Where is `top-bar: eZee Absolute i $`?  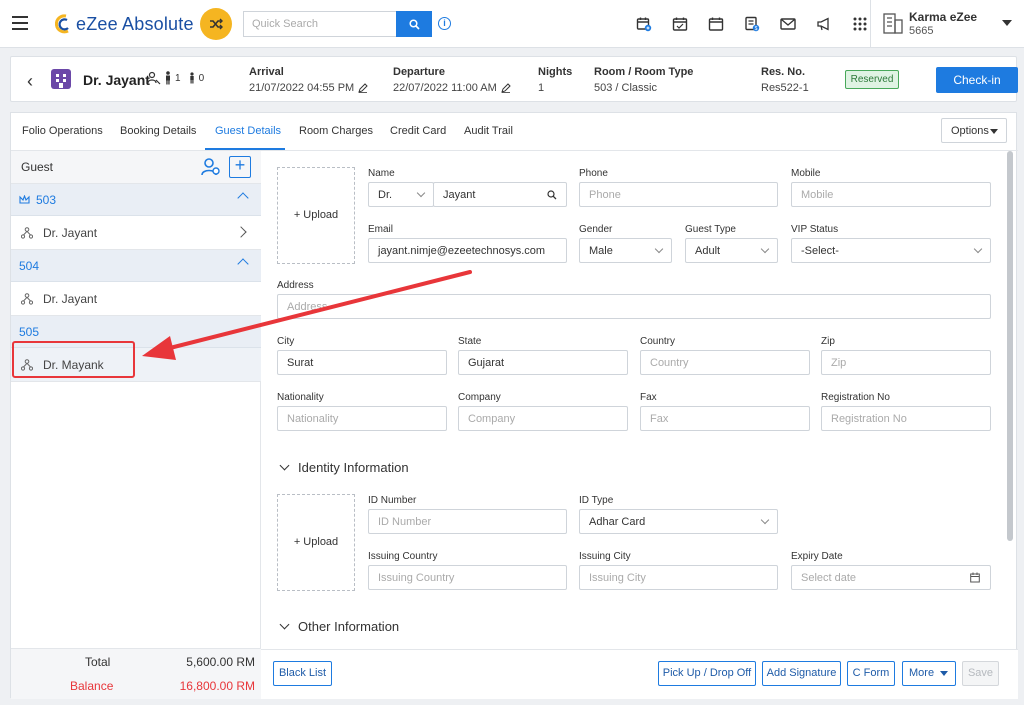 top-bar: eZee Absolute i $ is located at coordinates (512, 24).